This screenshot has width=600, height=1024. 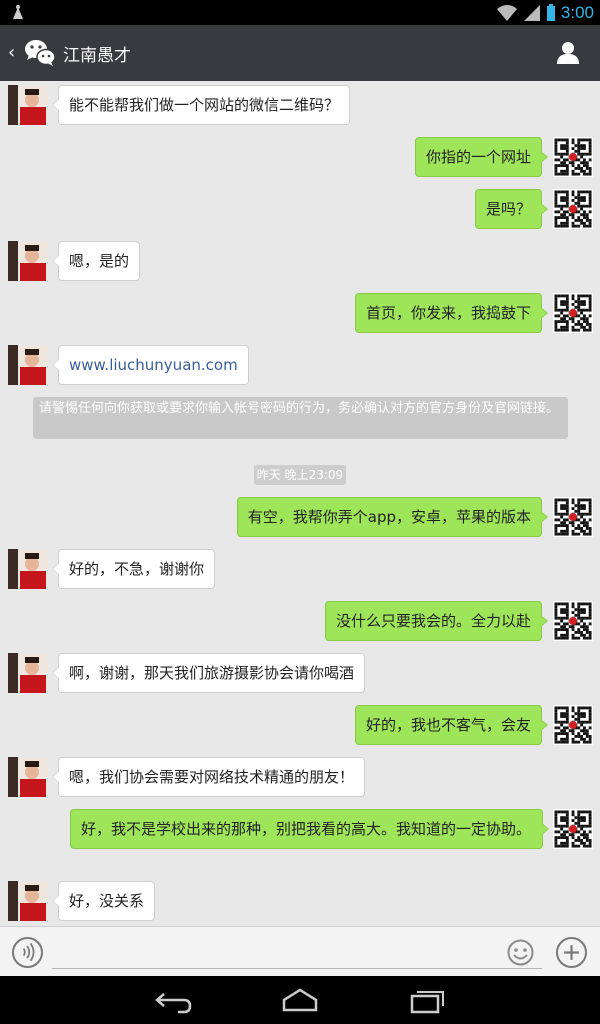 I want to click on message-bubble-incoming: 嗯，我们协会需要对网络技术精通的朋友！, so click(x=208, y=777).